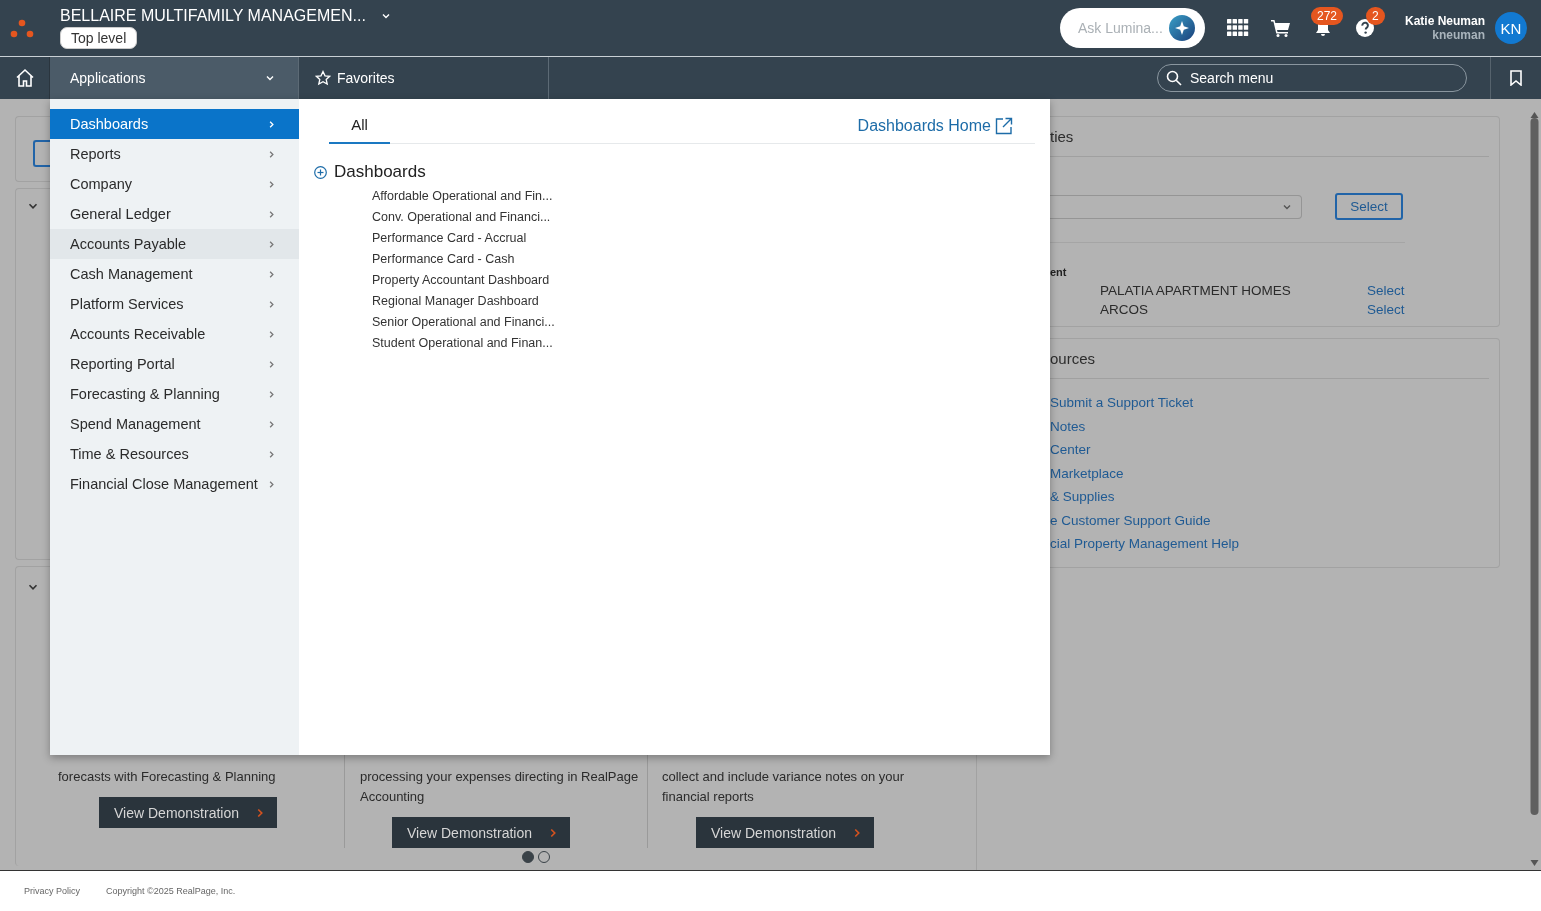  I want to click on demo-description: forecasts with Forecasting & Planning, so click(167, 777).